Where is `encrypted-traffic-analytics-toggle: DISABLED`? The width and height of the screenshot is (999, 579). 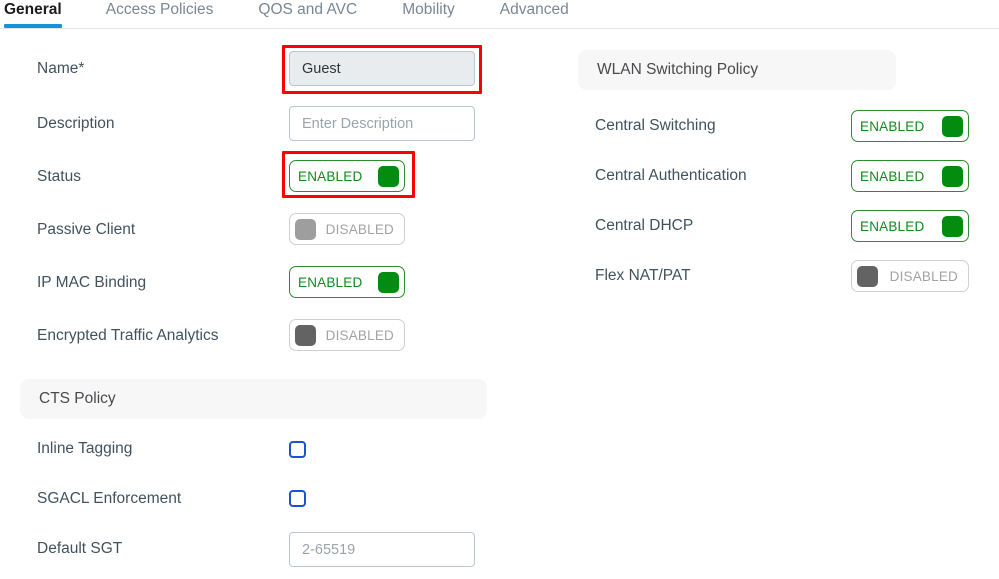
encrypted-traffic-analytics-toggle: DISABLED is located at coordinates (347, 335).